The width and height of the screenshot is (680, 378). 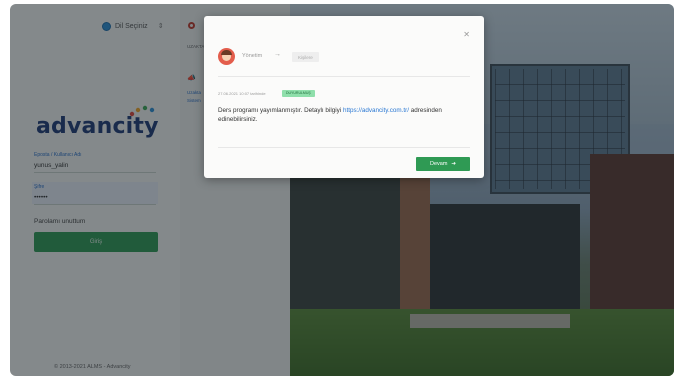 I want to click on continue-button-label: Devam, so click(x=438, y=164).